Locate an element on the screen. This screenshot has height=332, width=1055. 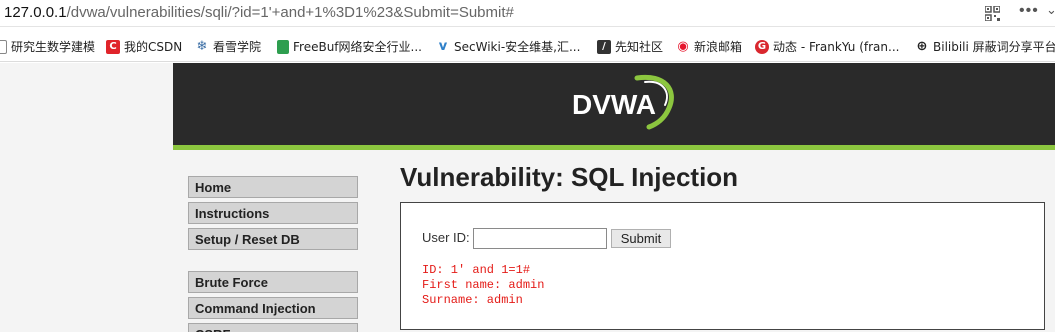
bookmark-item: ⊕ Bilibili 屏蔽词分享平台 is located at coordinates (985, 46).